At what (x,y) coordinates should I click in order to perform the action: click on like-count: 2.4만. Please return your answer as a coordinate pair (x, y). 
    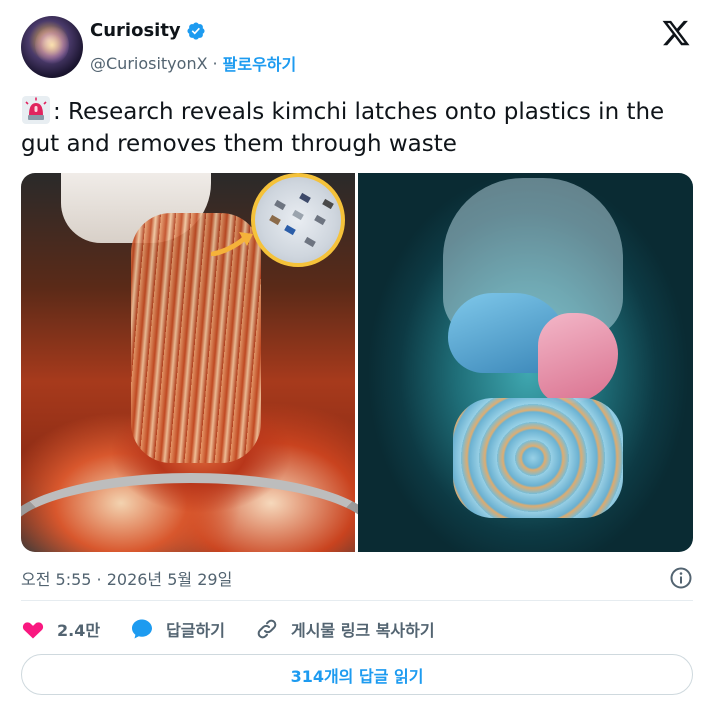
    Looking at the image, I should click on (79, 630).